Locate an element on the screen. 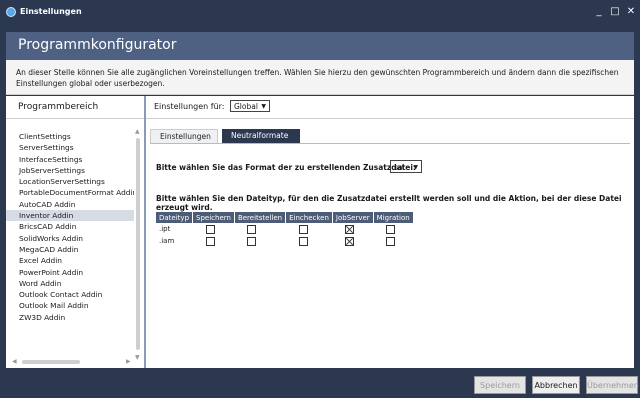  sidebar-item: Word Addin is located at coordinates (70, 283).